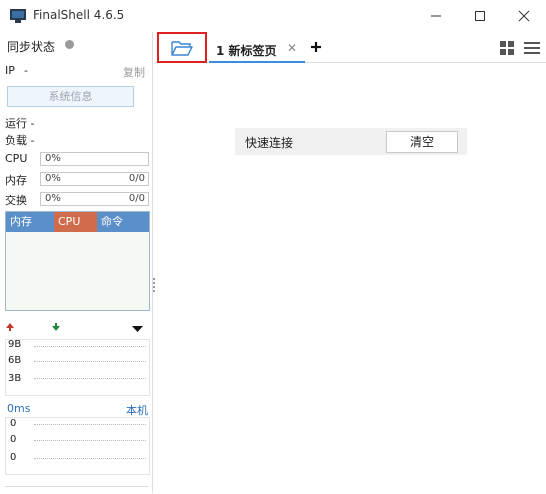 Image resolution: width=546 pixels, height=494 pixels. What do you see at coordinates (94, 159) in the screenshot?
I see `cpu-usage-bar: 0%` at bounding box center [94, 159].